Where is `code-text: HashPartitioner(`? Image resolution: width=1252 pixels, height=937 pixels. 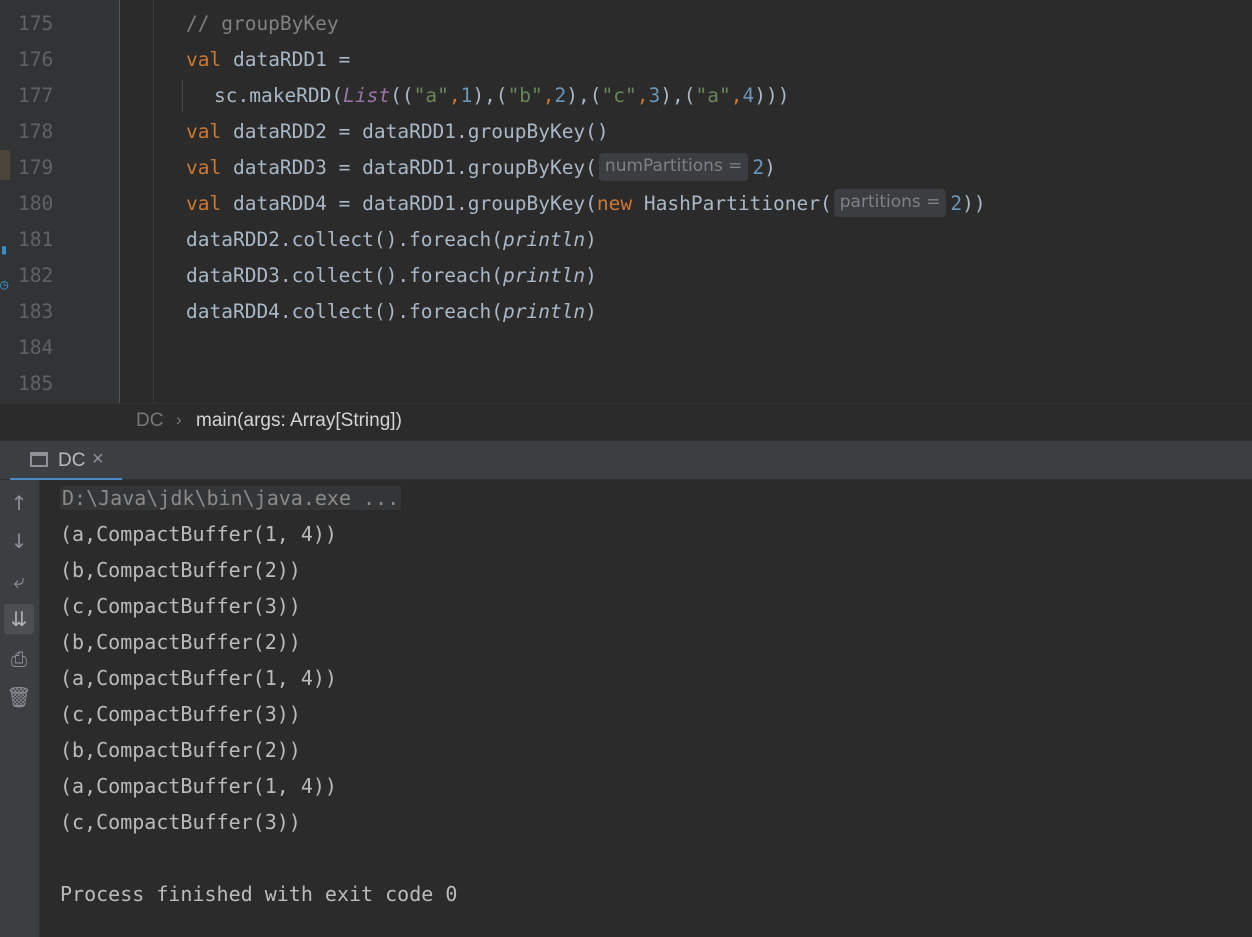 code-text: HashPartitioner( is located at coordinates (732, 203).